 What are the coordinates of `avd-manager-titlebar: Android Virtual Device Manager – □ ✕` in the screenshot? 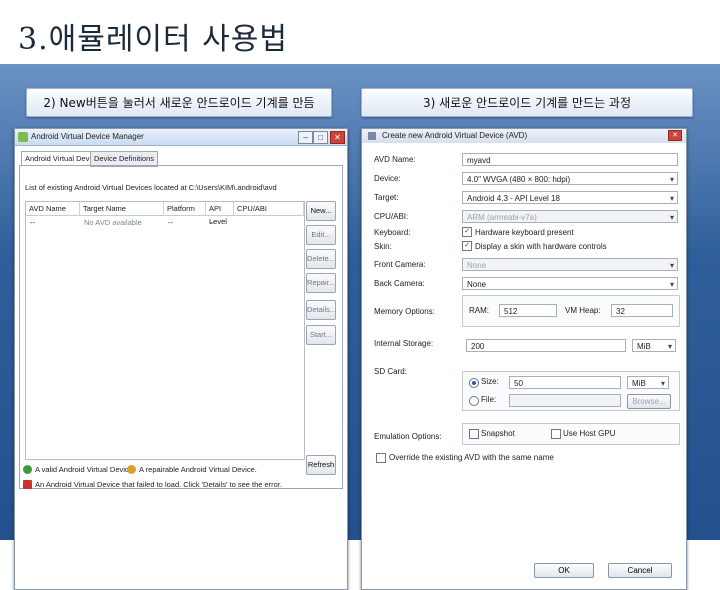 It's located at (181, 137).